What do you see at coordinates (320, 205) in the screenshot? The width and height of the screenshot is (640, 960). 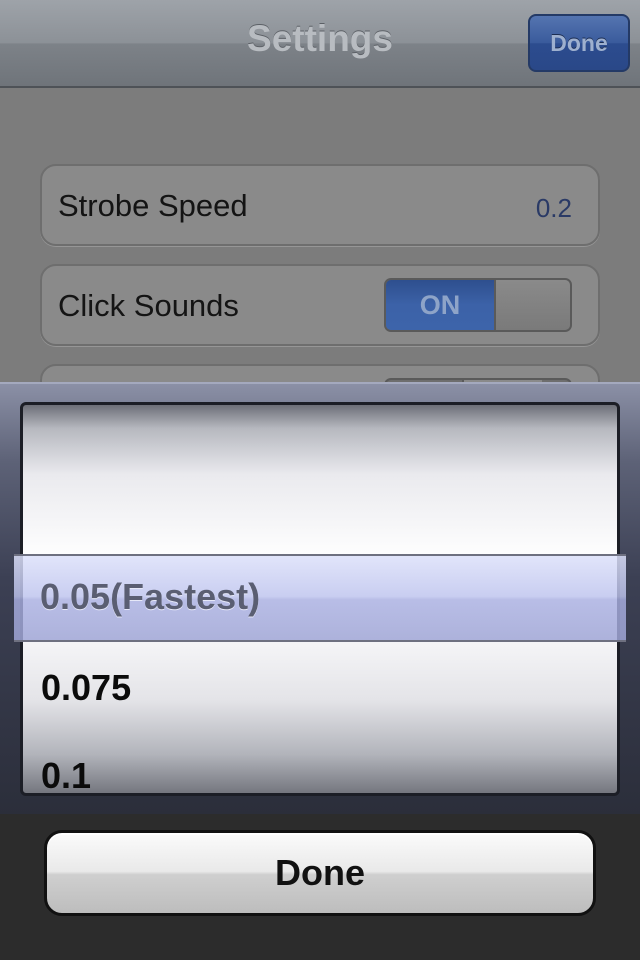 I see `settings-row-strobe-speed: Strobe Speed 0.2` at bounding box center [320, 205].